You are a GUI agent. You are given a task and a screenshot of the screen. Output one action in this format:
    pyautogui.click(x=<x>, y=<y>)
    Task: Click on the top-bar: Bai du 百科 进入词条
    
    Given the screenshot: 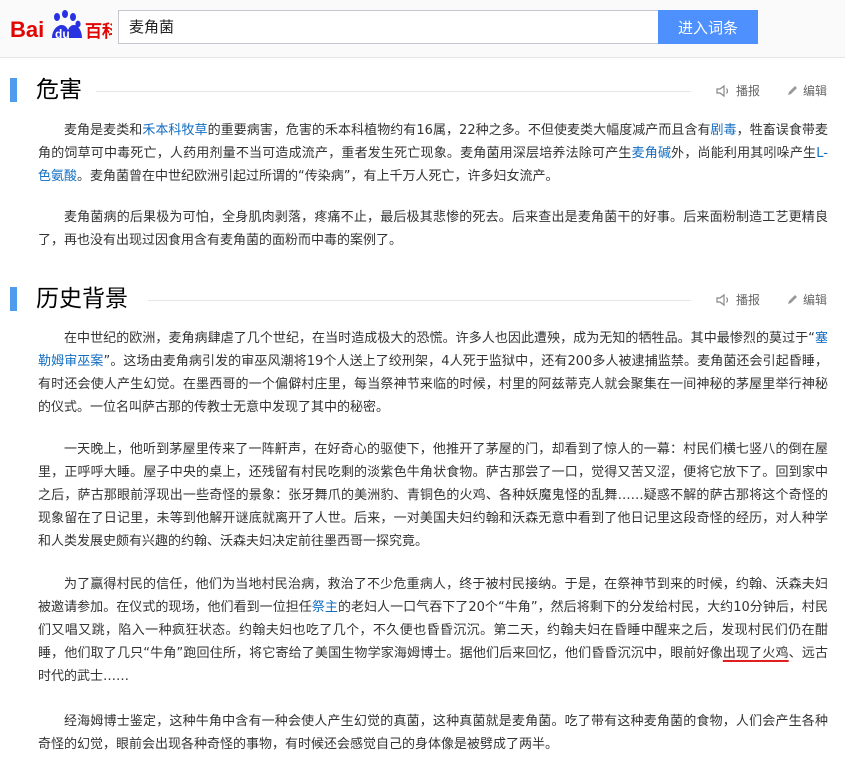 What is the action you would take?
    pyautogui.click(x=422, y=29)
    